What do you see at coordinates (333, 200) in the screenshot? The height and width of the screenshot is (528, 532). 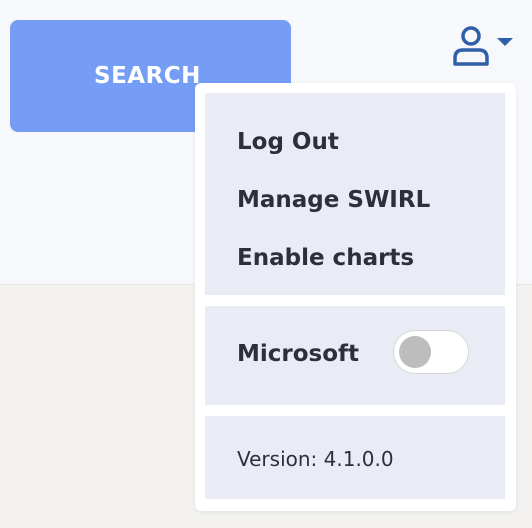 I see `manage-swirl-menu-item: Manage SWIRL` at bounding box center [333, 200].